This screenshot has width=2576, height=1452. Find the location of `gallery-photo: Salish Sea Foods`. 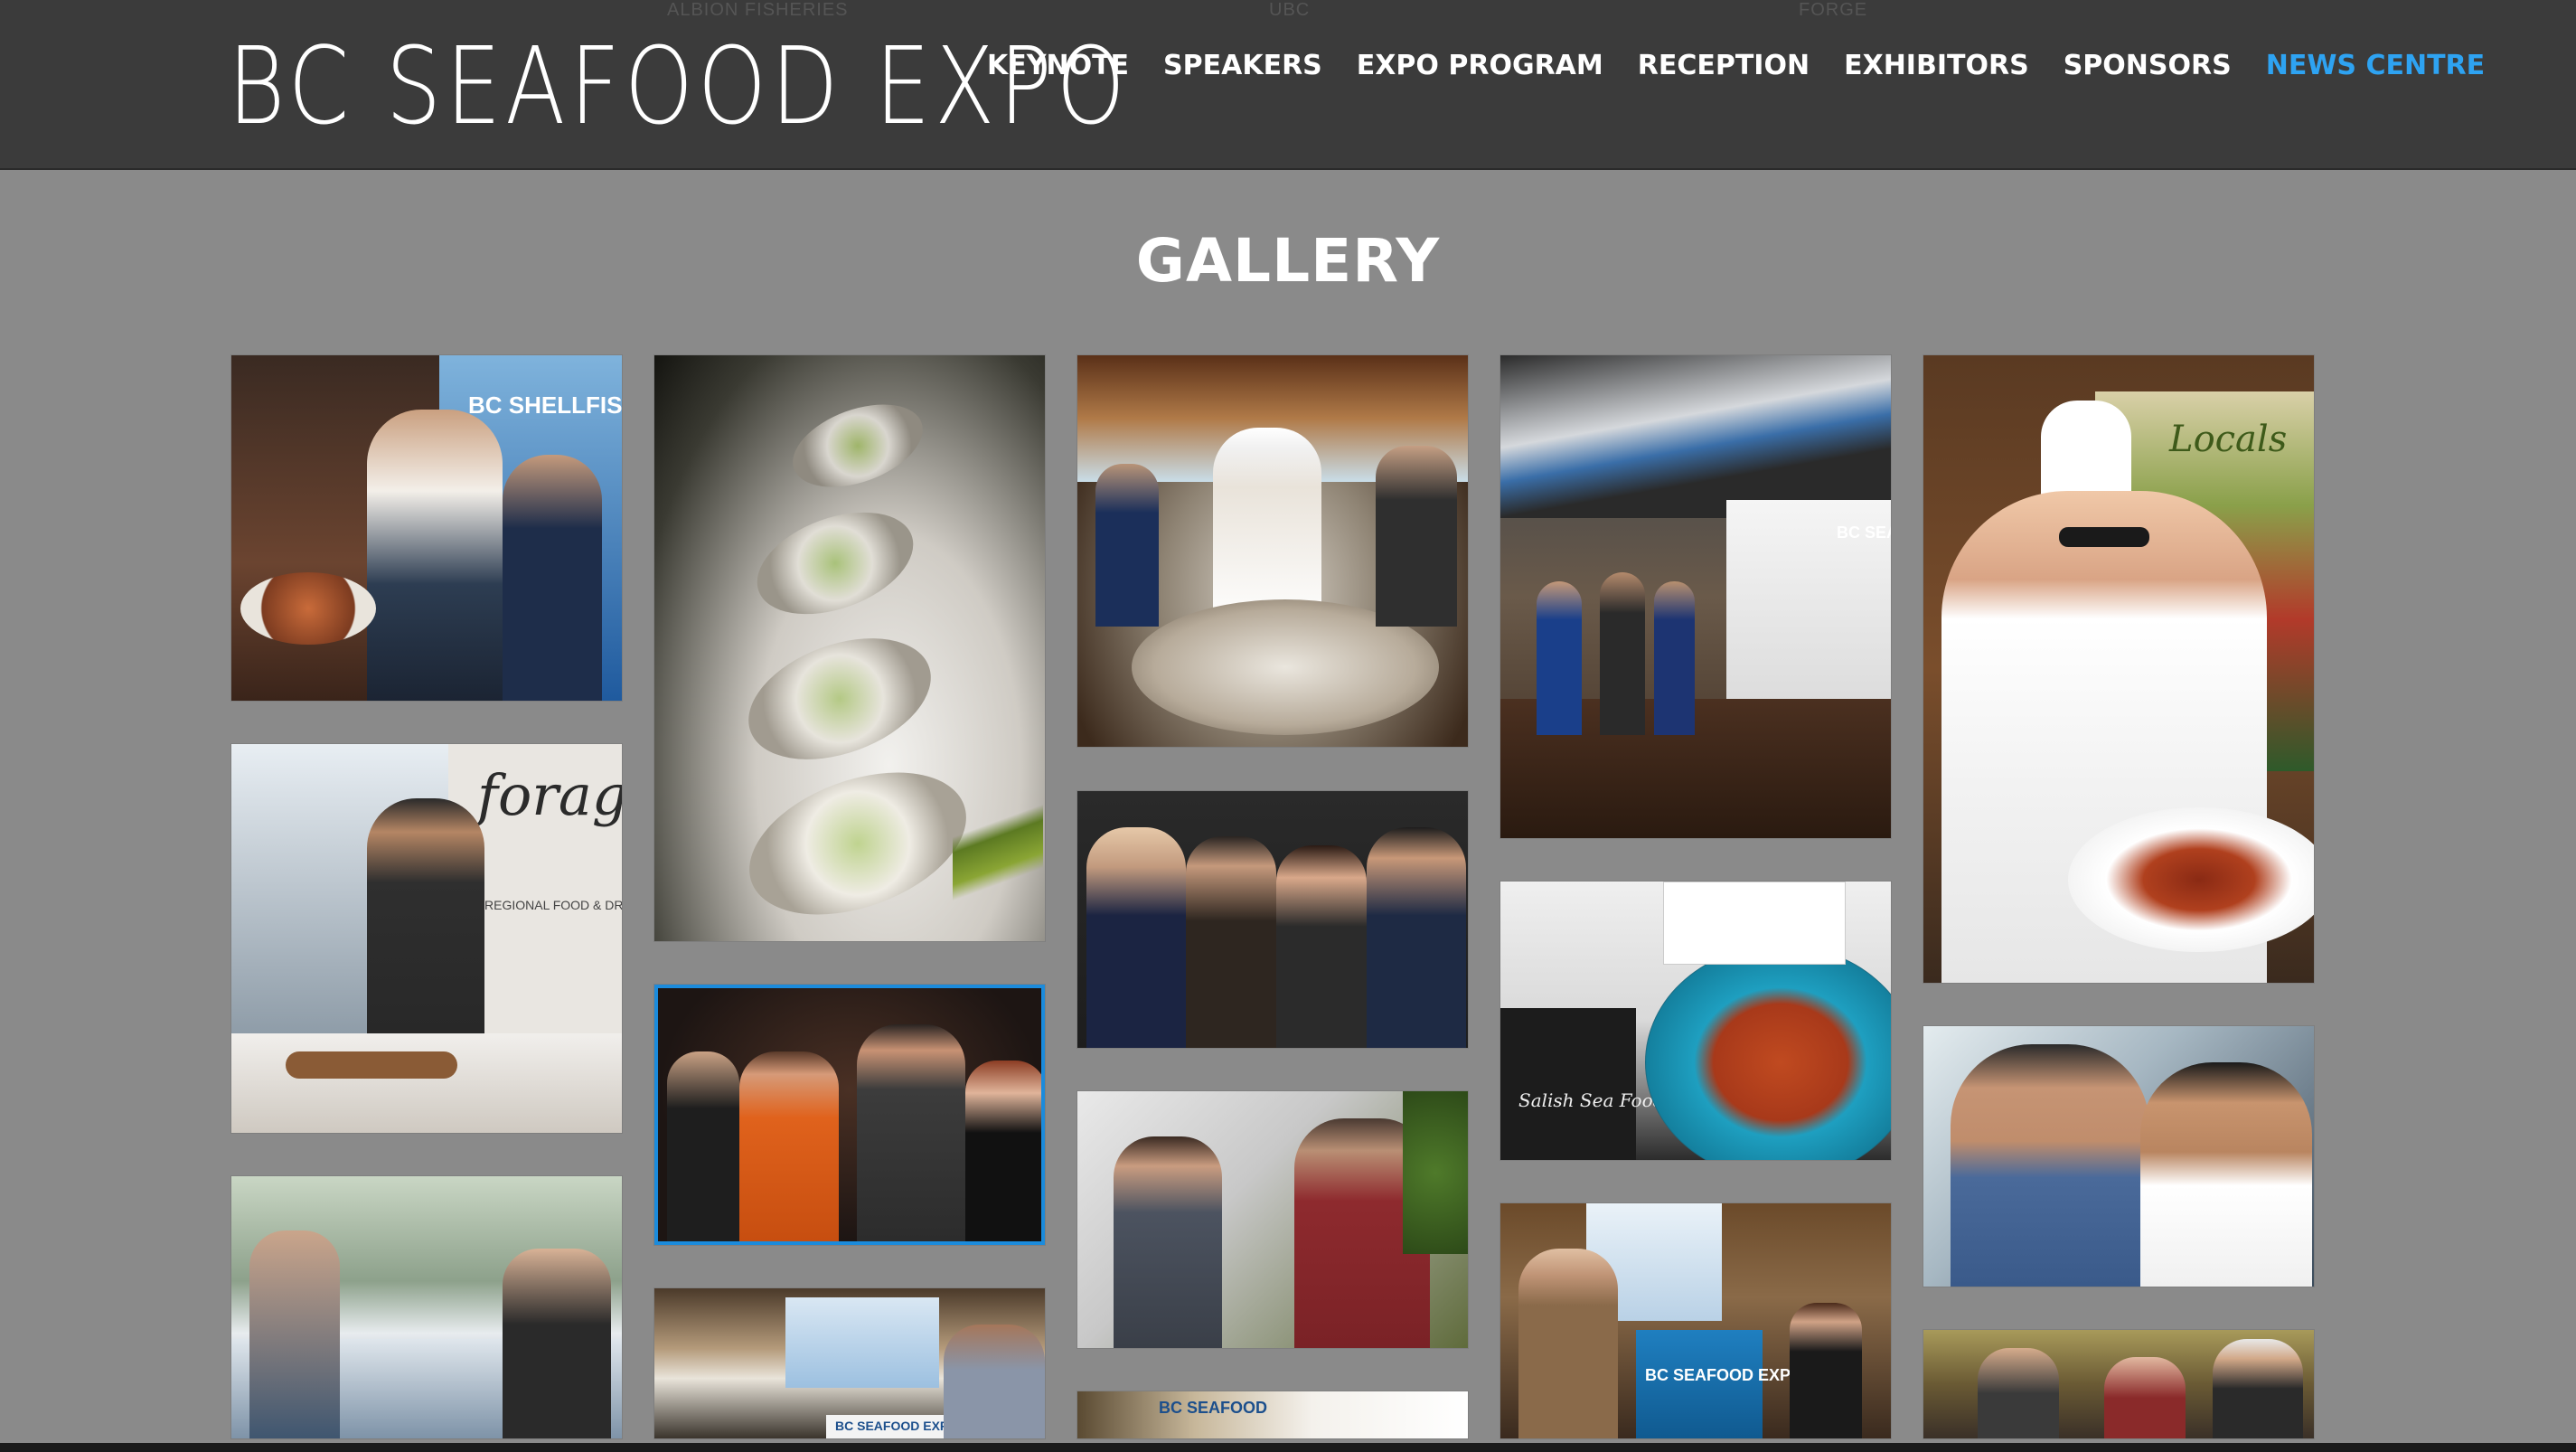

gallery-photo: Salish Sea Foods is located at coordinates (1696, 1021).